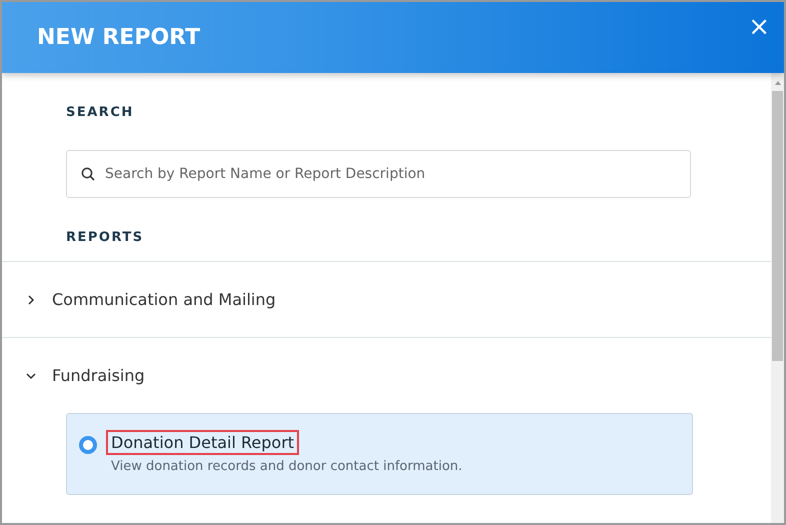  Describe the element at coordinates (777, 83) in the screenshot. I see `scroll-up-icon` at that location.